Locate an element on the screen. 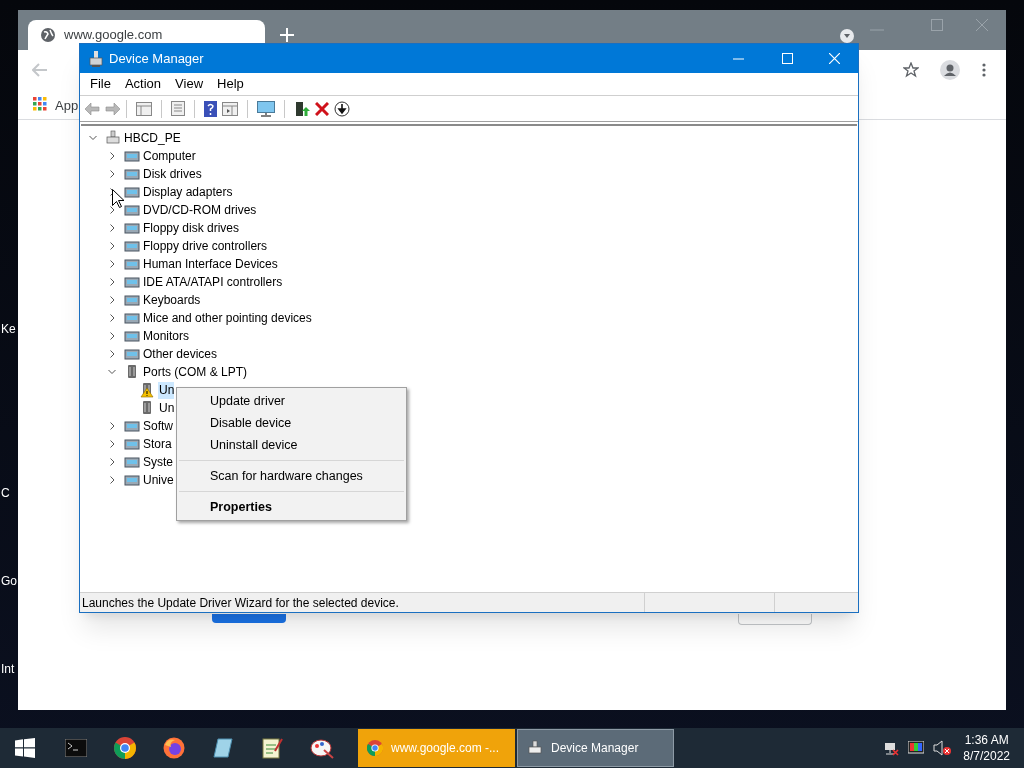 This screenshot has width=1024, height=768. network-icon is located at coordinates (891, 748).